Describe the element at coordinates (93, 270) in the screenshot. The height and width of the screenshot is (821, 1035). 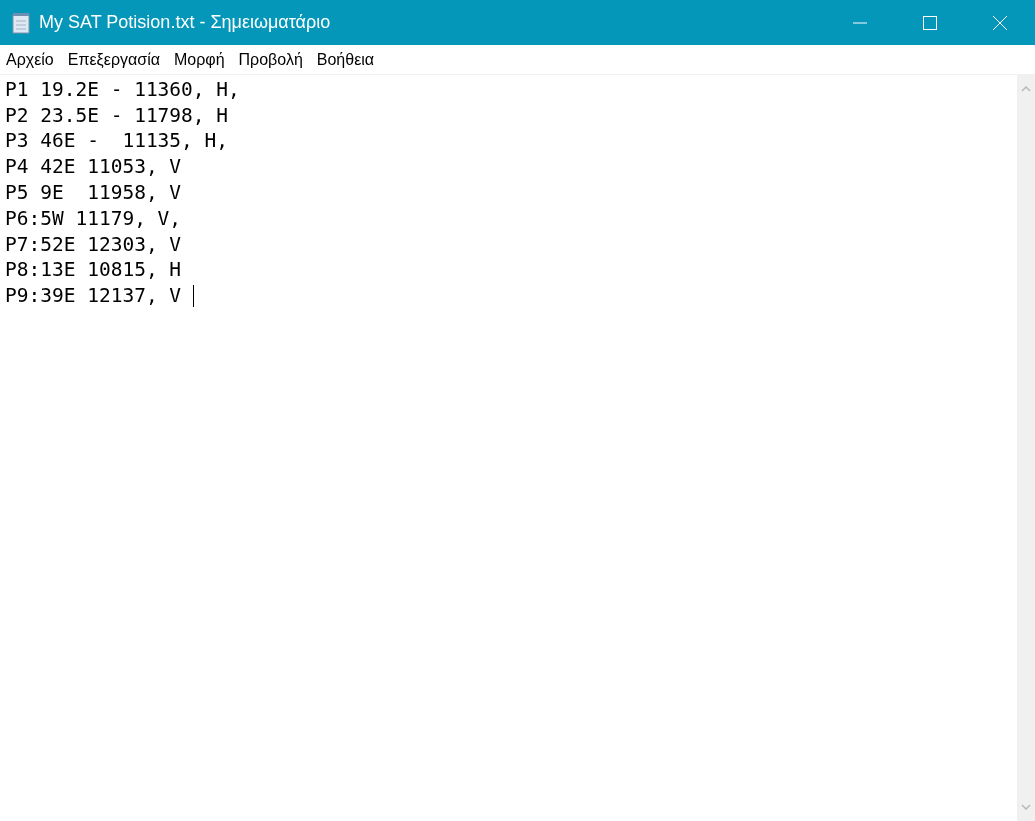
I see `text-line: P8:13E 10815, H` at that location.